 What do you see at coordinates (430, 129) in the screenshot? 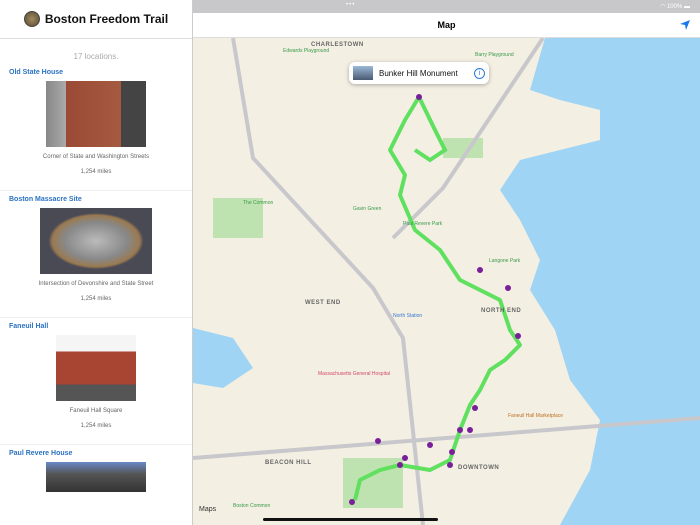
I see `freedom-trail-loop` at bounding box center [430, 129].